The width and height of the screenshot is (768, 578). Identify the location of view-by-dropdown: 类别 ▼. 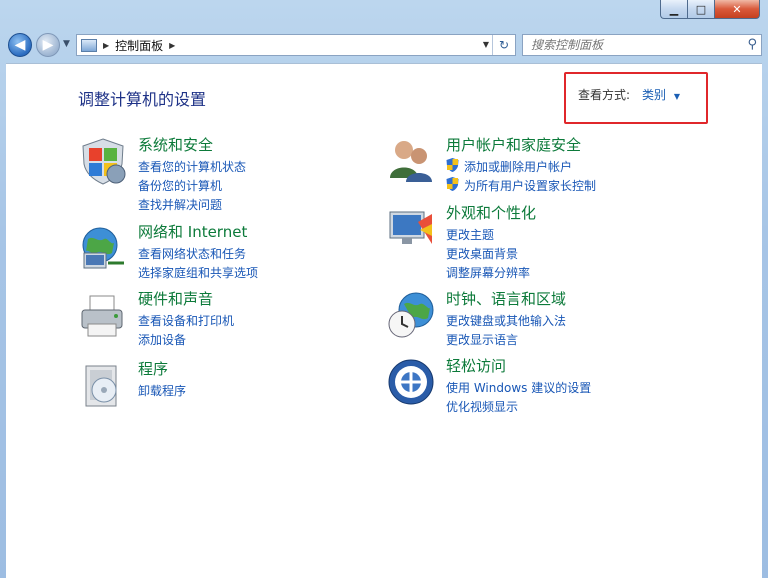
(661, 94).